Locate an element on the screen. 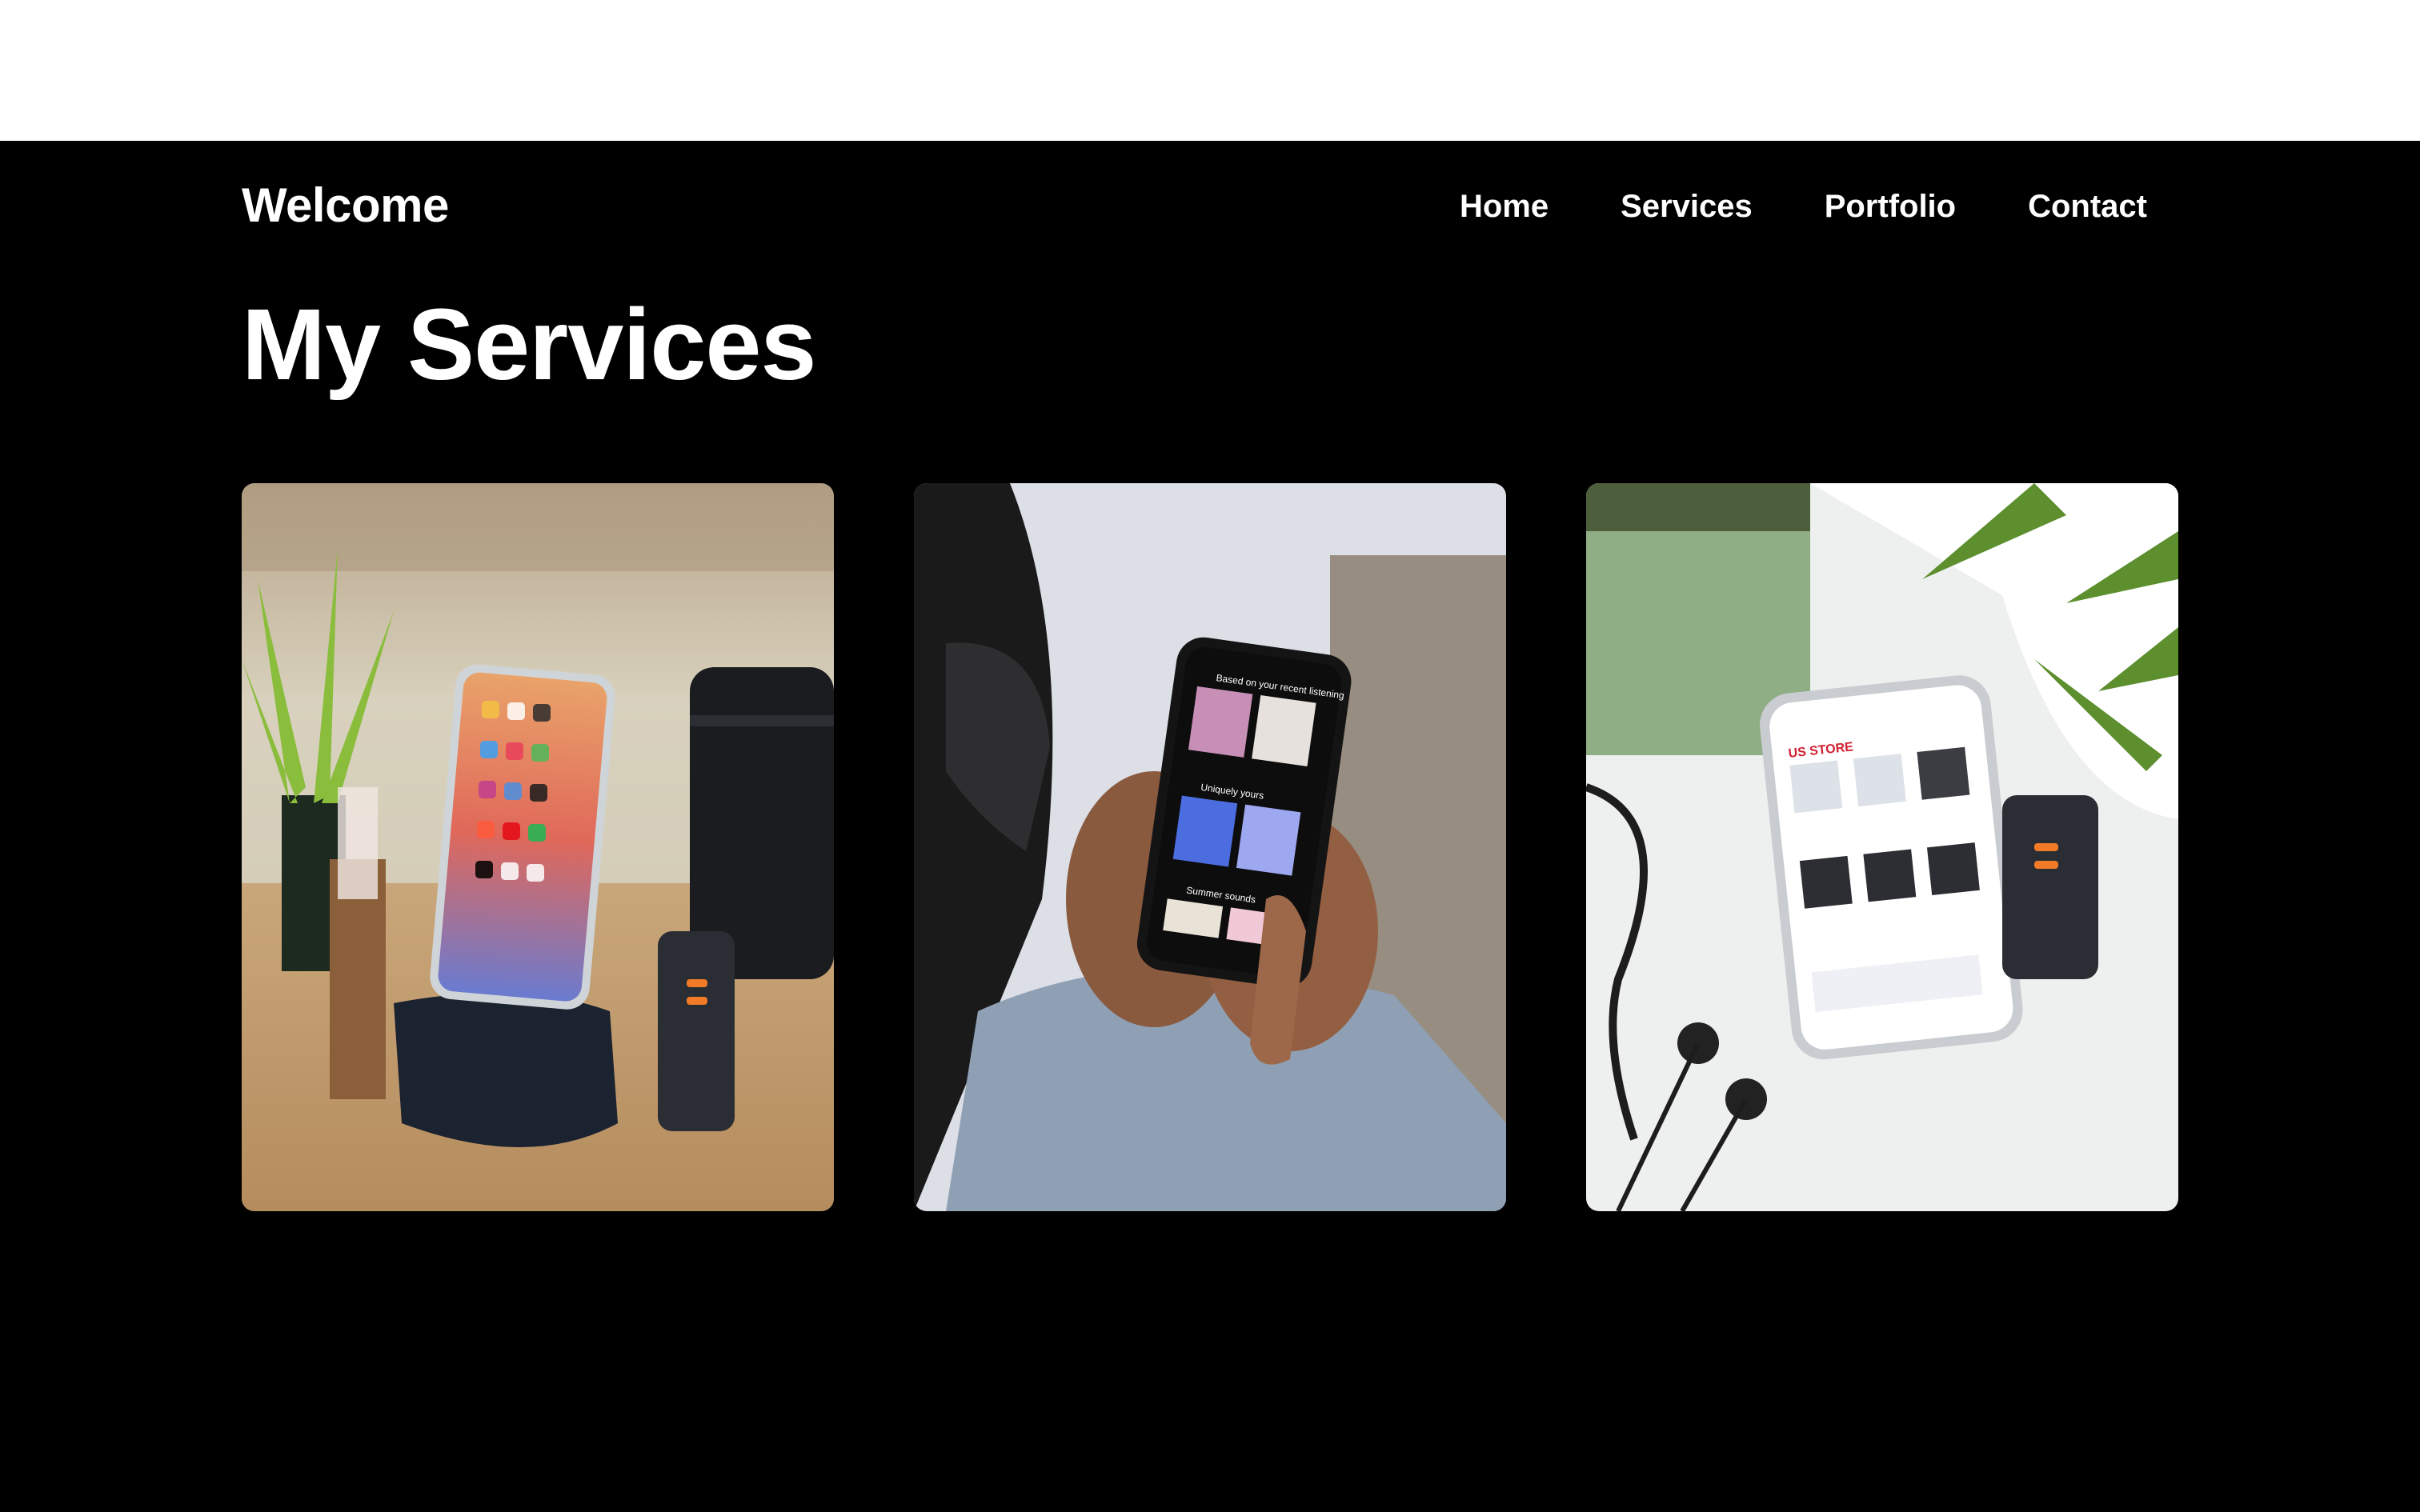 This screenshot has width=2420, height=1512. nav-services: Services is located at coordinates (1687, 207).